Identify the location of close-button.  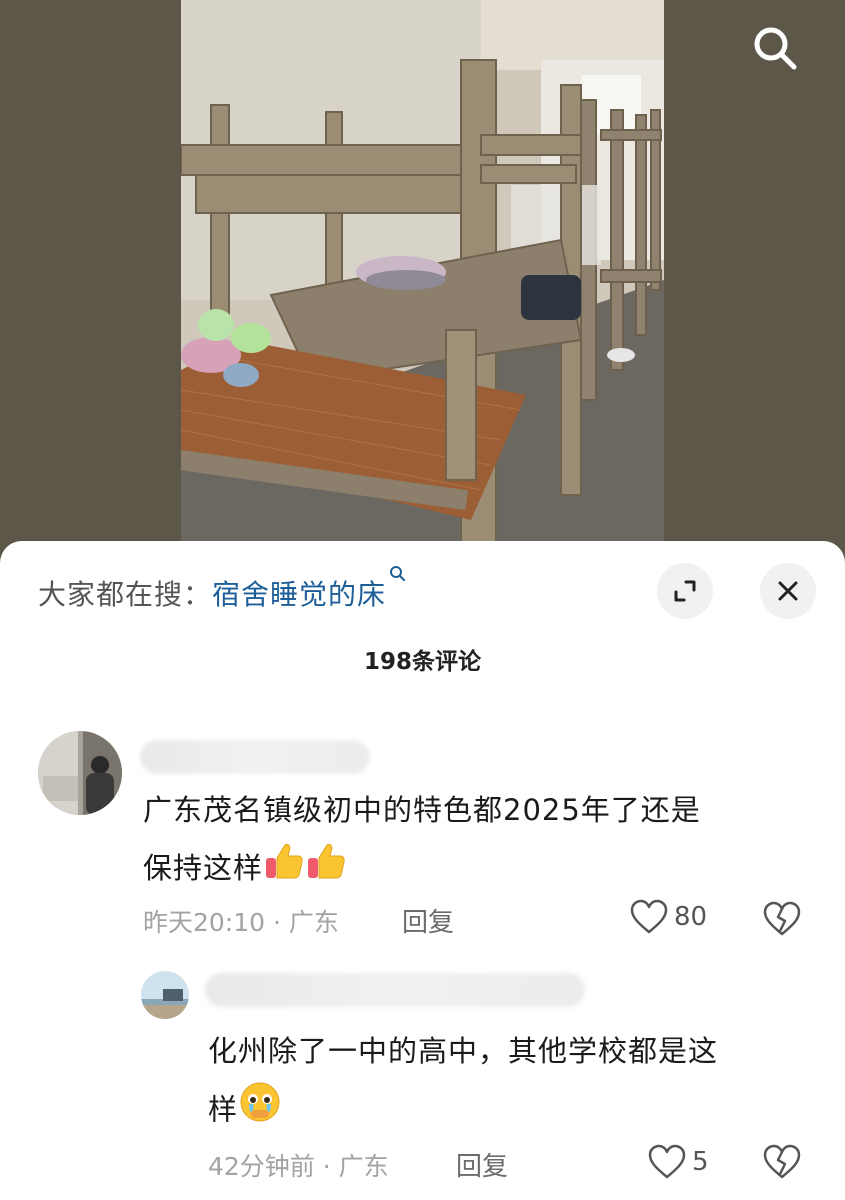
(788, 591).